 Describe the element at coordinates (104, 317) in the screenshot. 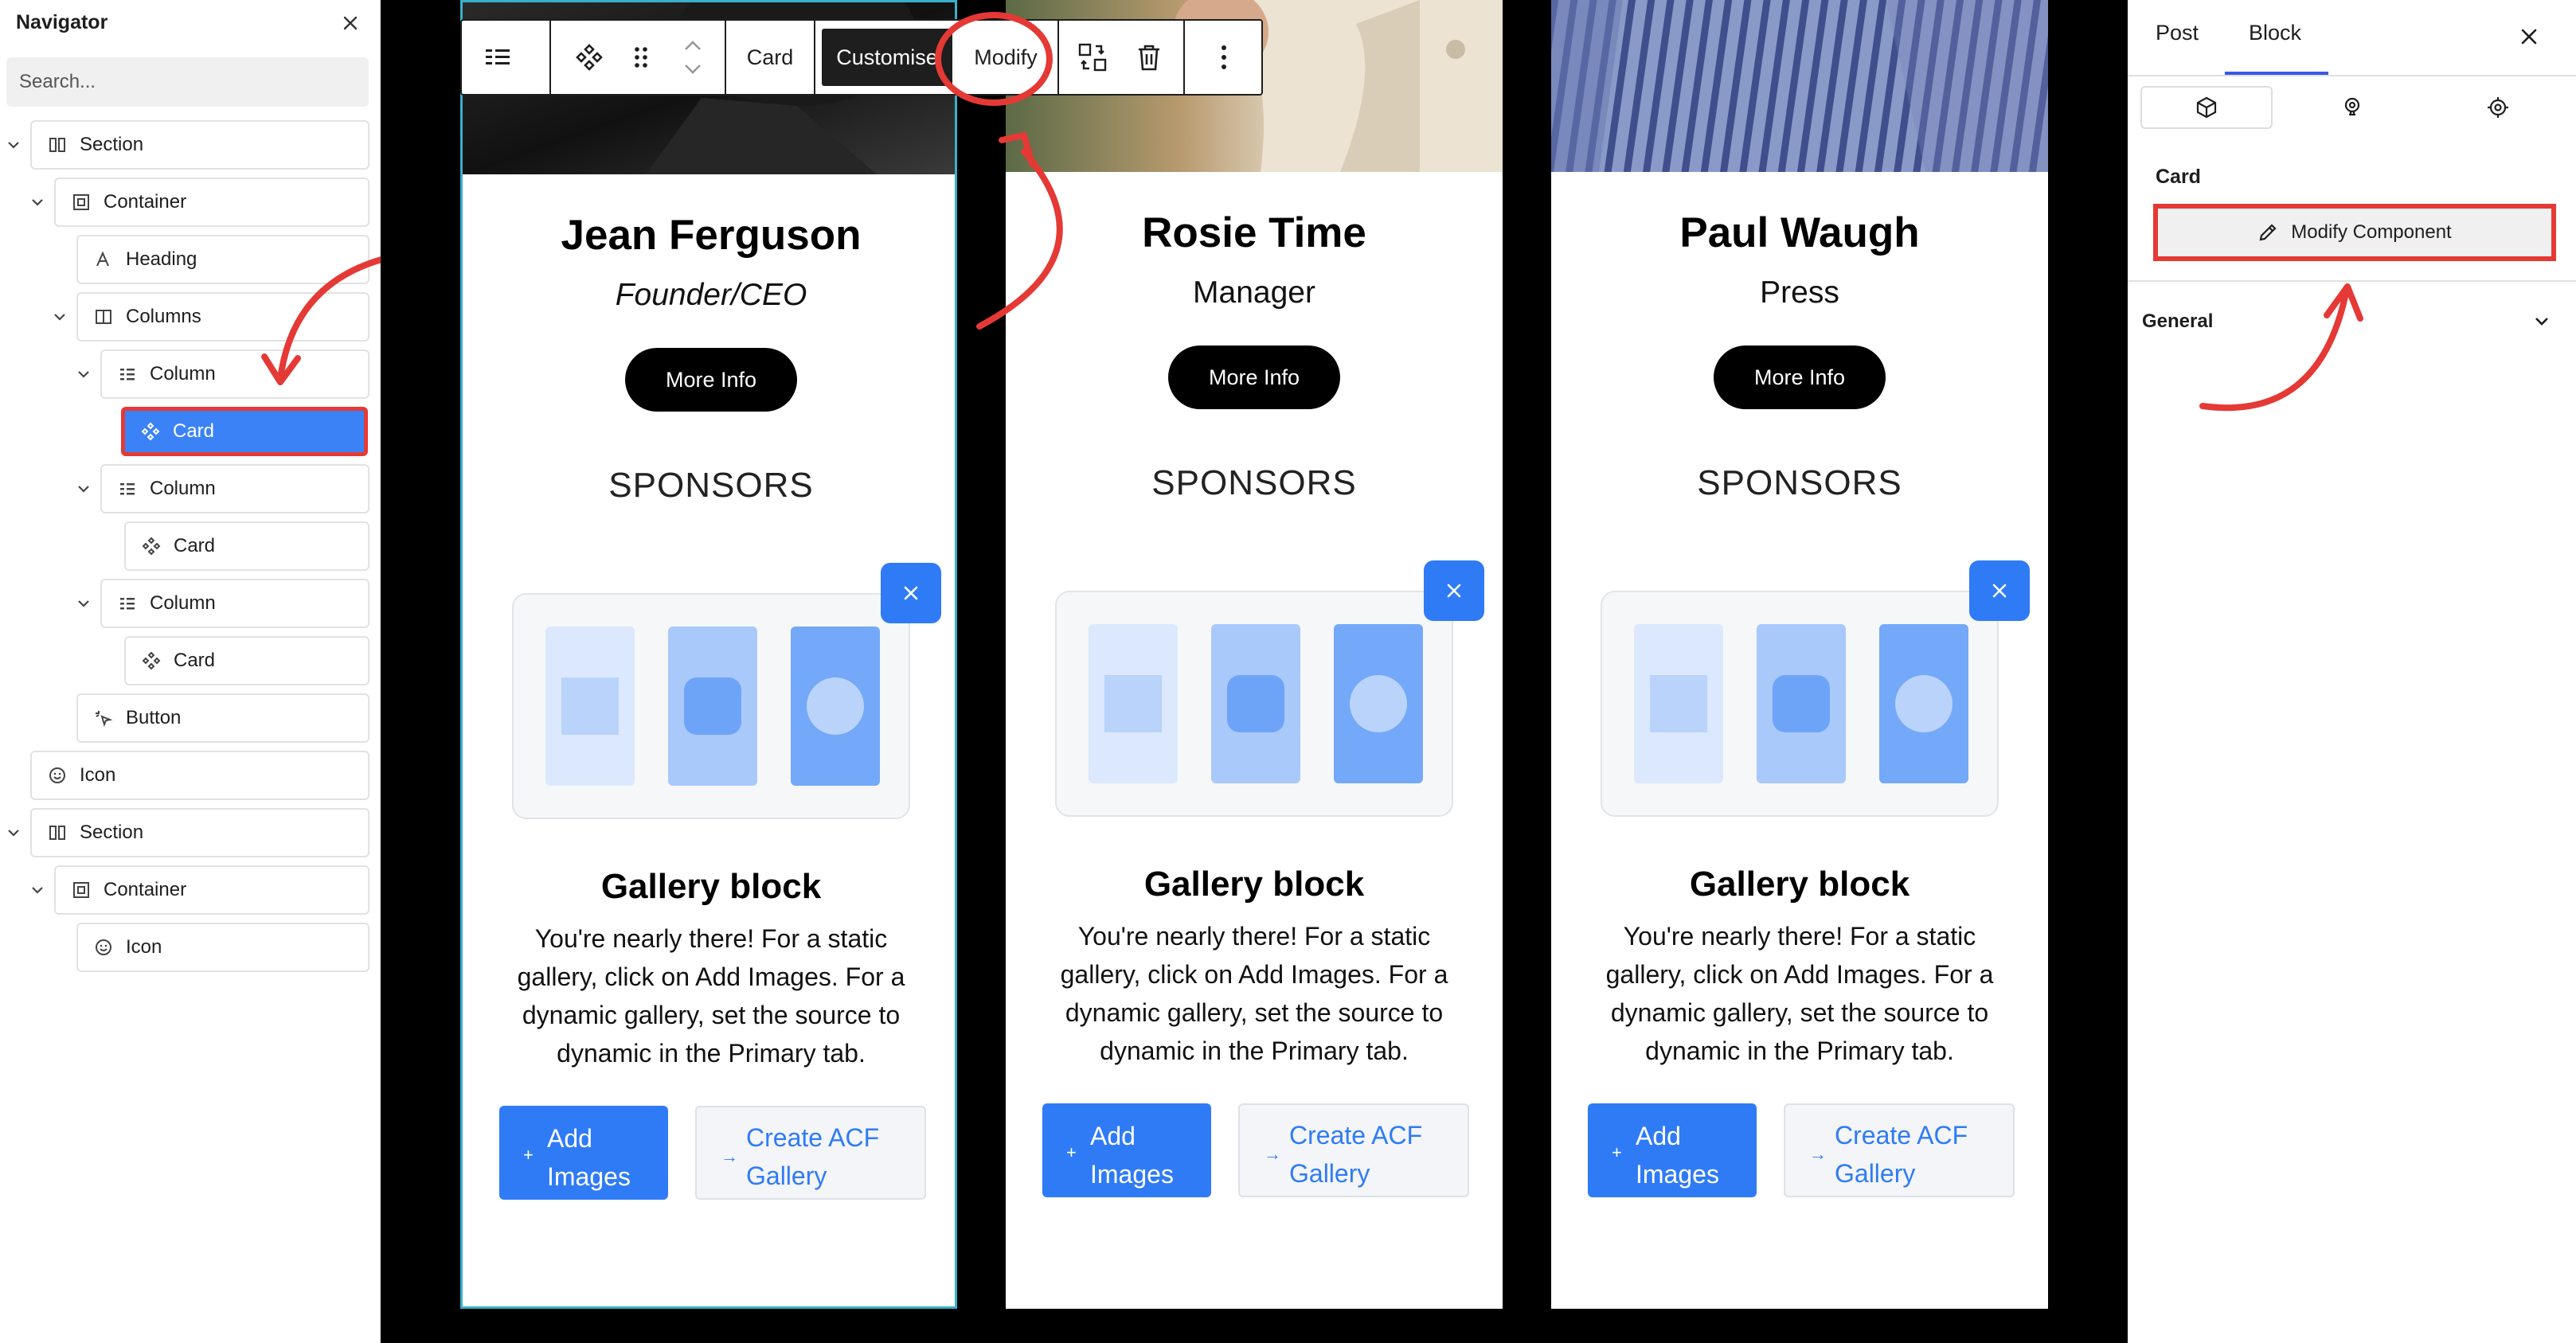

I see `columns-icon` at that location.